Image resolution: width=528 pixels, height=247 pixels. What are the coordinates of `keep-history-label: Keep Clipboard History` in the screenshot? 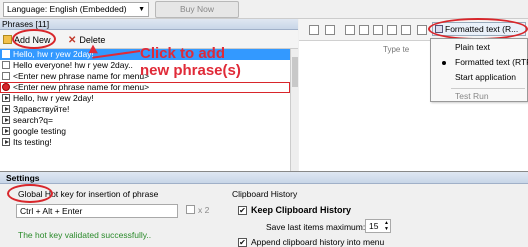 It's located at (301, 210).